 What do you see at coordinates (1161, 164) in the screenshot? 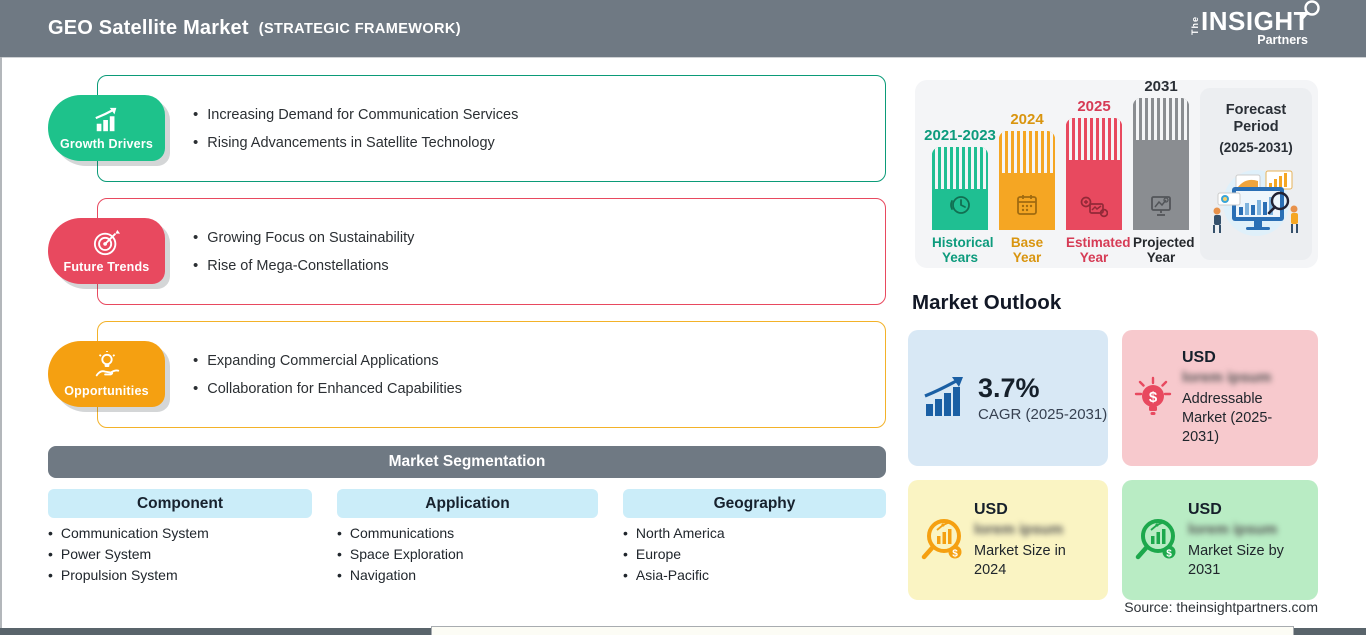
I see `projected-year-bar` at bounding box center [1161, 164].